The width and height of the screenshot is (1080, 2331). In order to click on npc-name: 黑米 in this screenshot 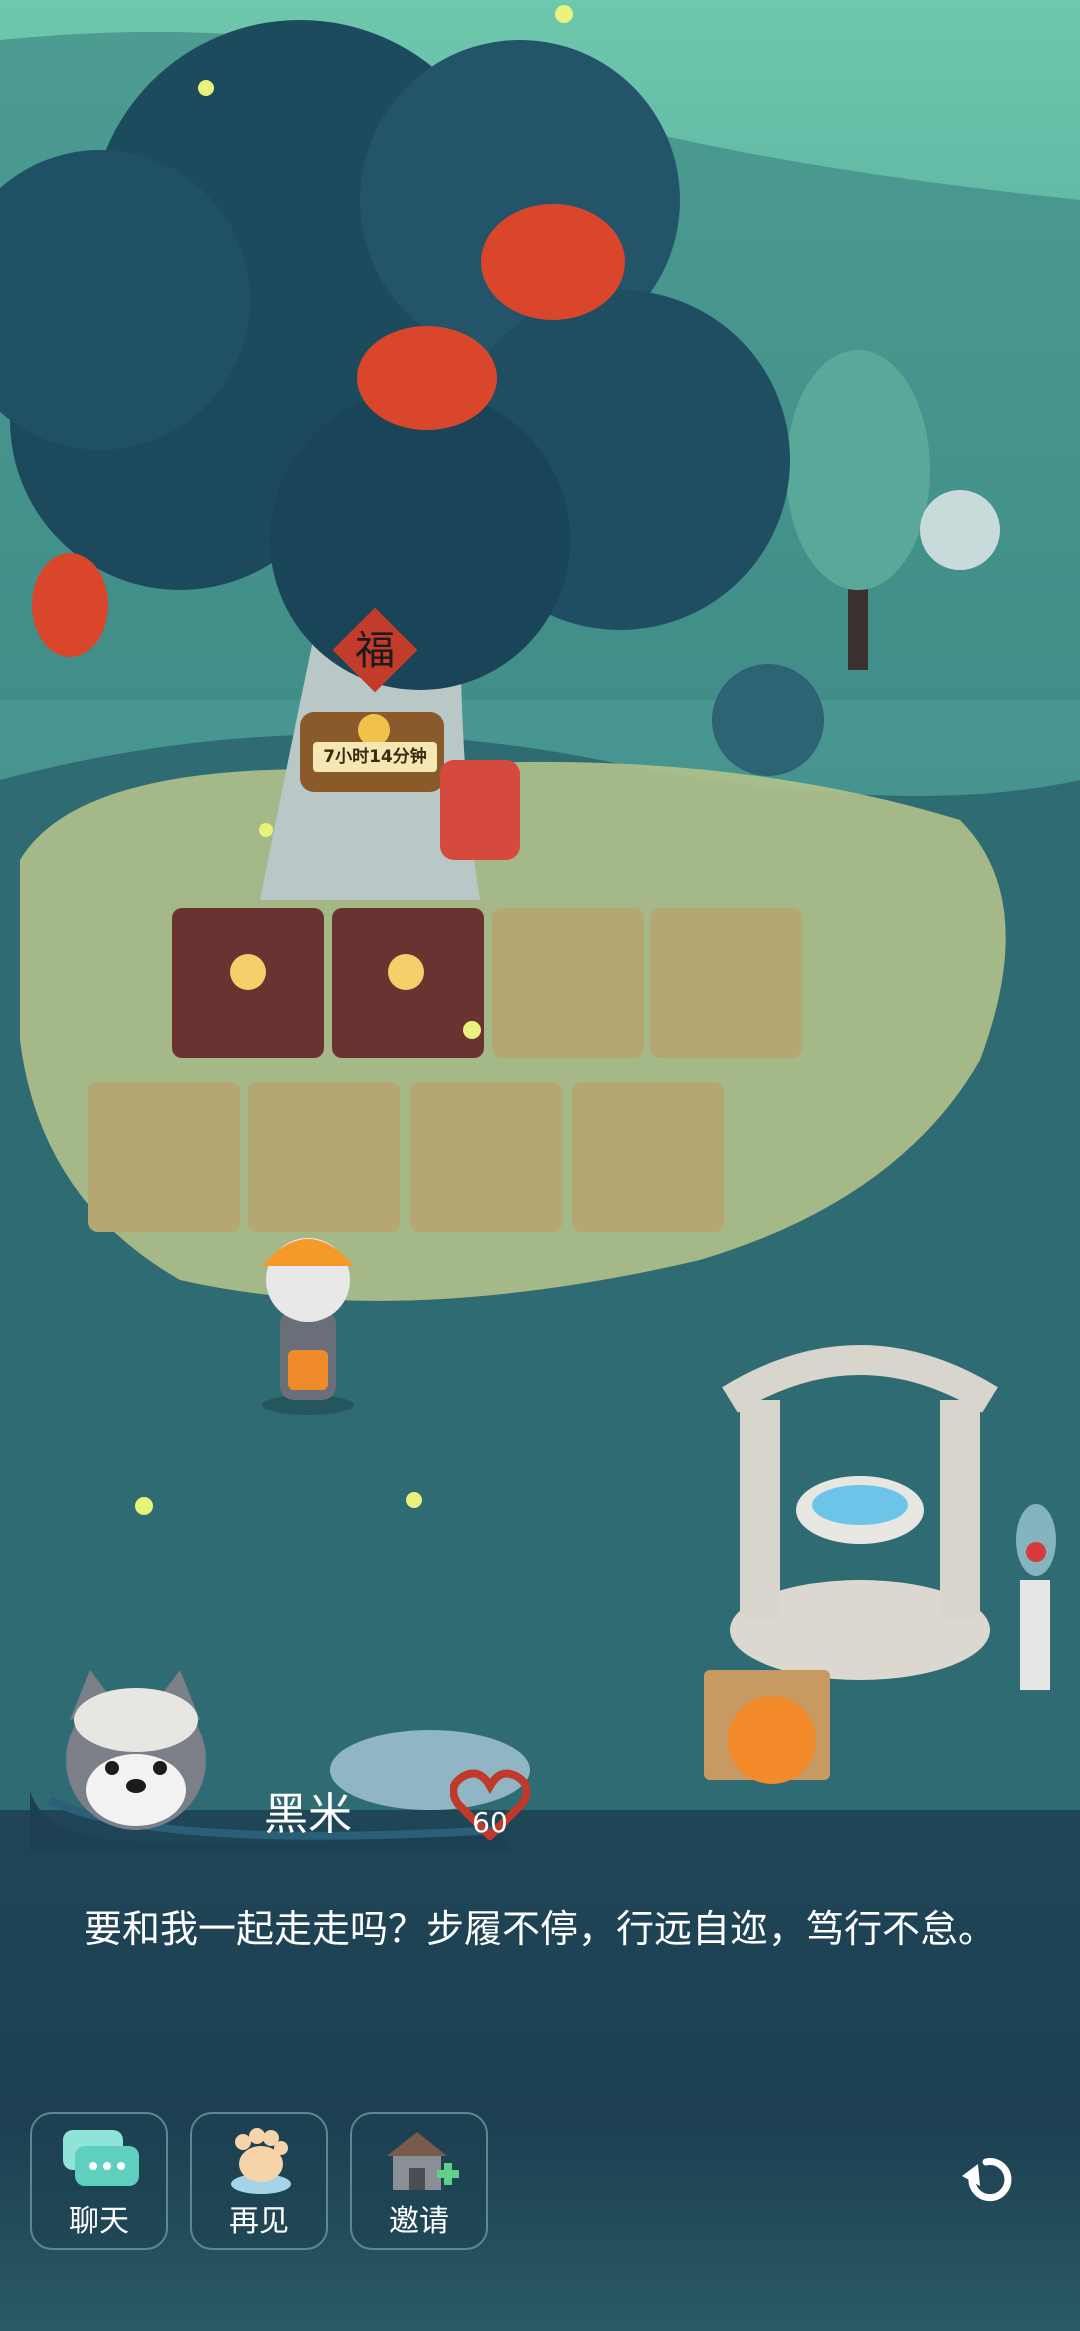, I will do `click(308, 1814)`.